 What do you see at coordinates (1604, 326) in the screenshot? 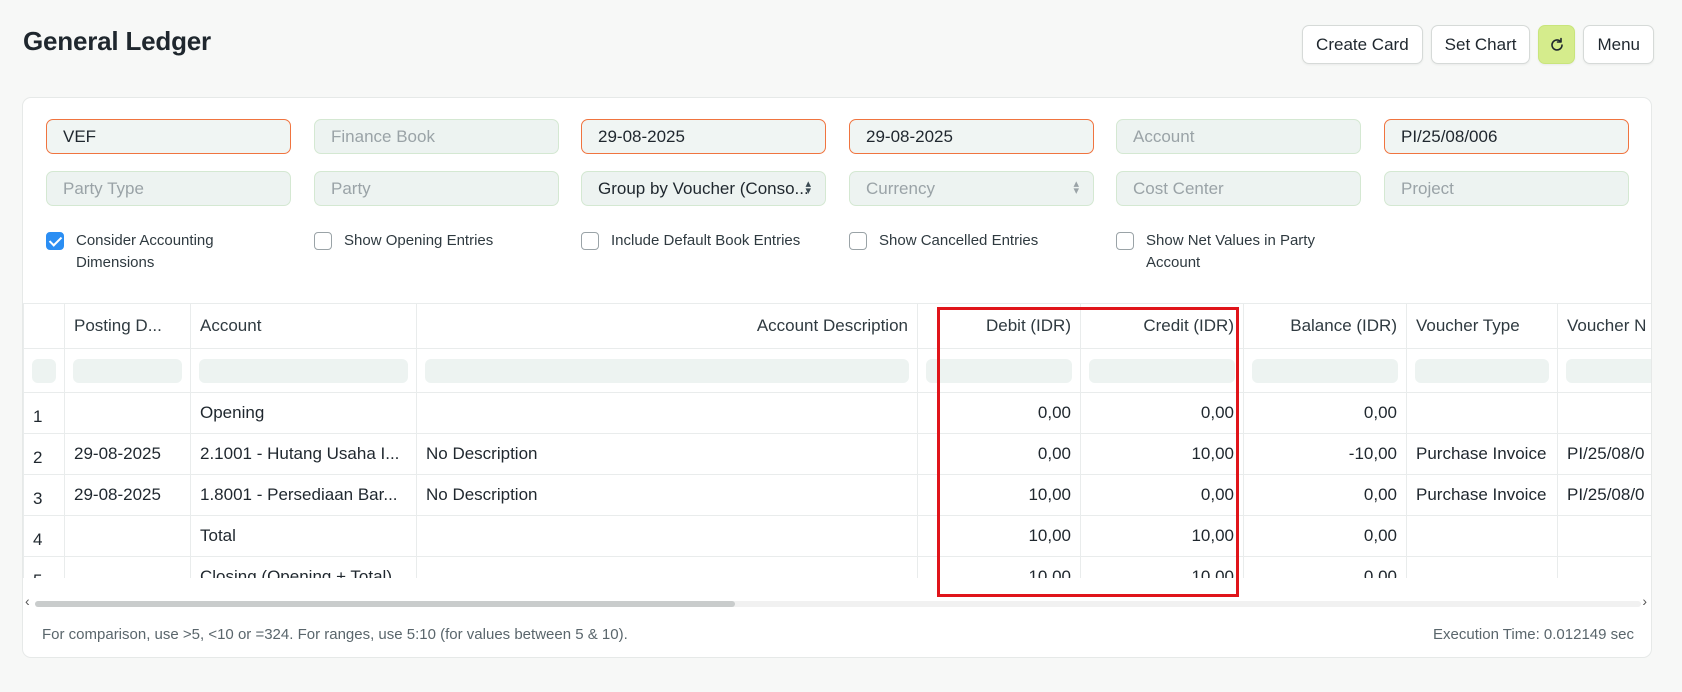
I see `column-header-voucher-no: Voucher N` at bounding box center [1604, 326].